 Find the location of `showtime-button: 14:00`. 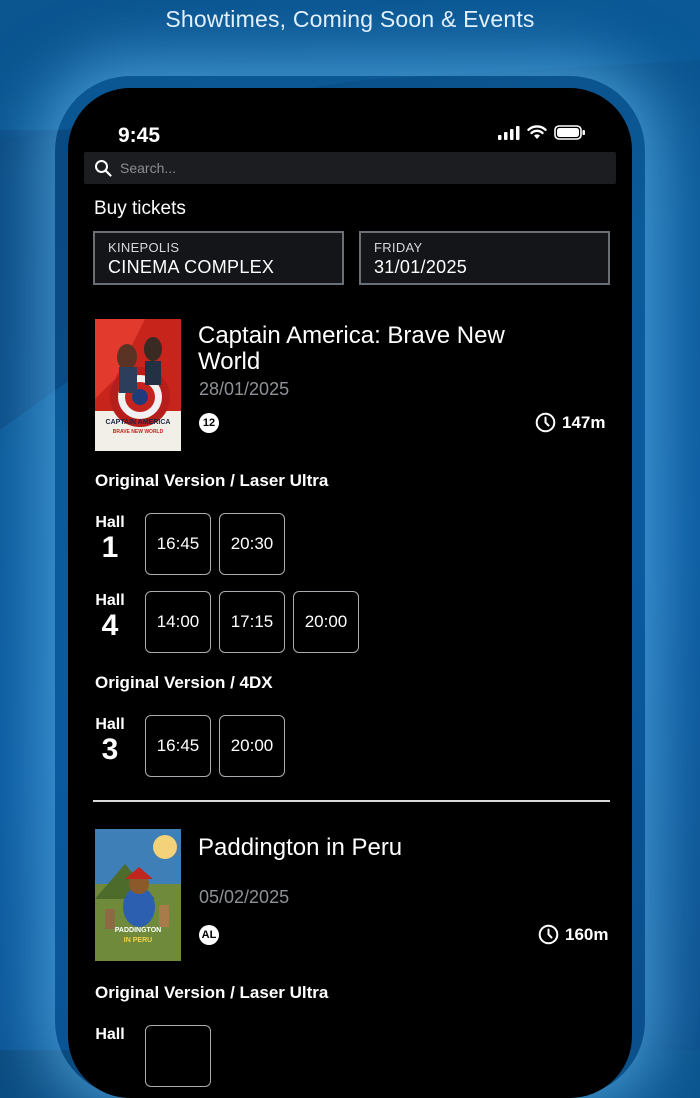

showtime-button: 14:00 is located at coordinates (178, 622).